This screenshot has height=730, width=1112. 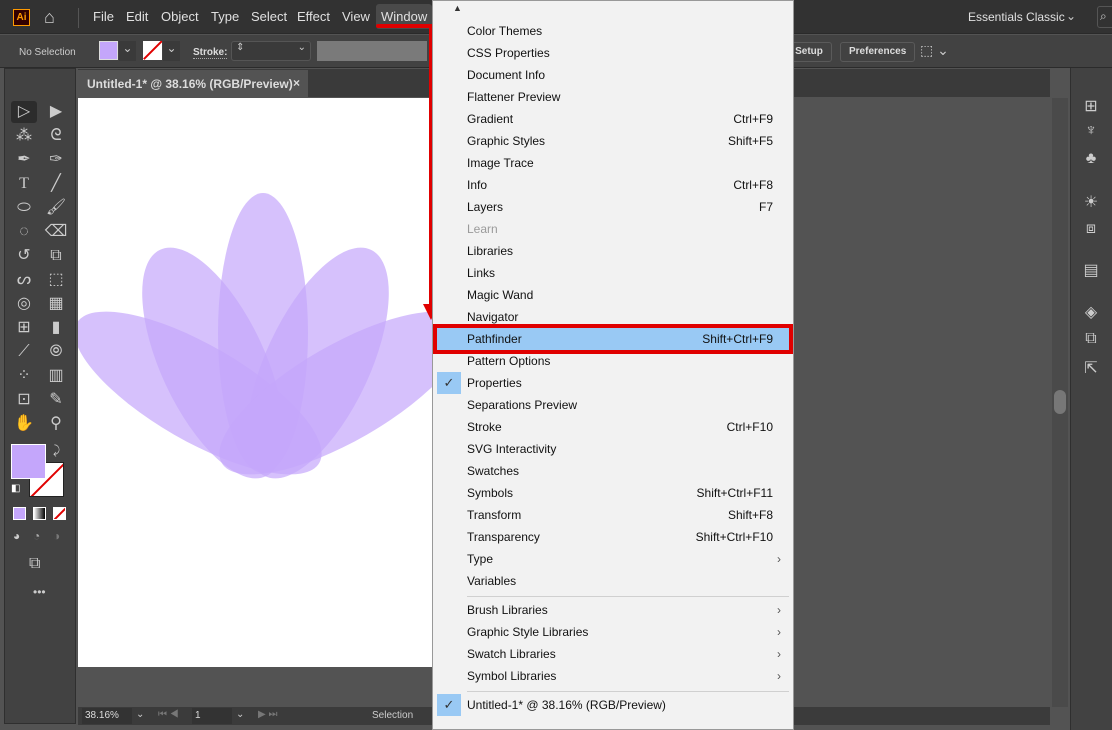 What do you see at coordinates (613, 581) in the screenshot?
I see `menu-item-variables: Variables` at bounding box center [613, 581].